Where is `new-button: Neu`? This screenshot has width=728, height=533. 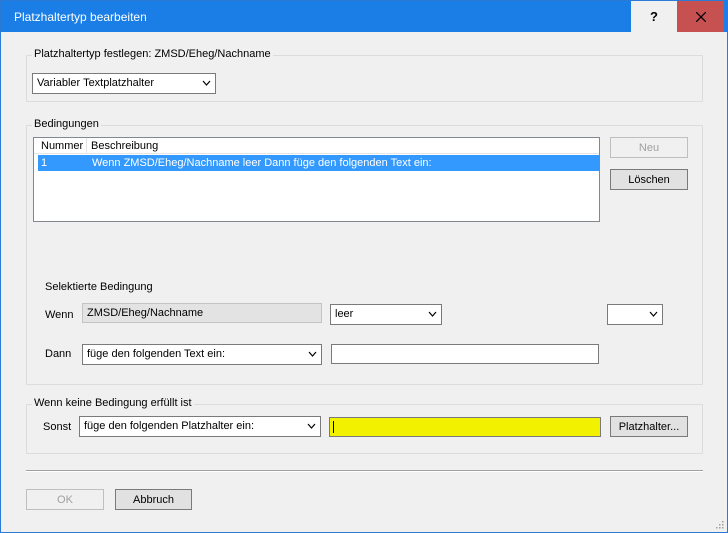
new-button: Neu is located at coordinates (649, 147).